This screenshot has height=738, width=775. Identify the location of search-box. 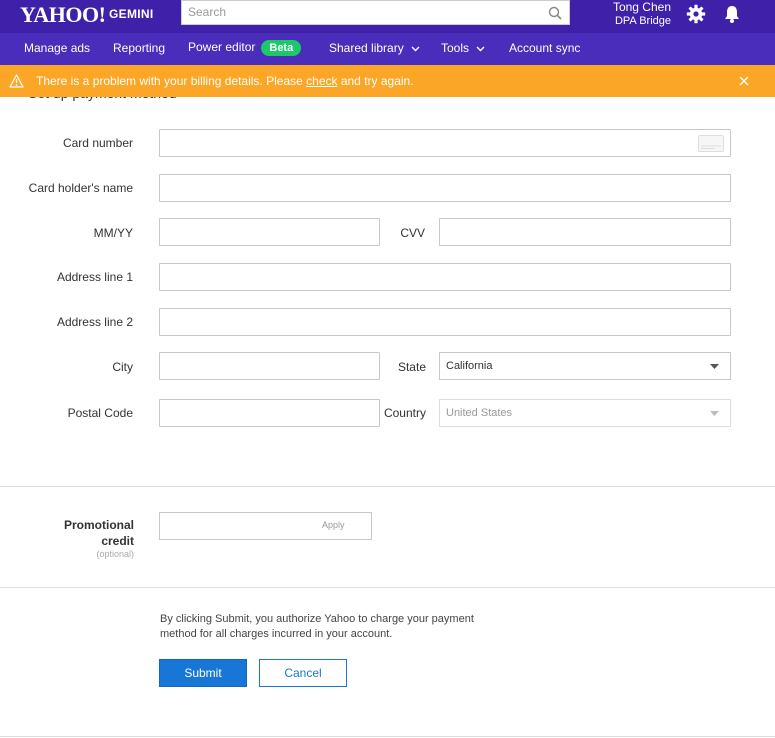
(375, 12).